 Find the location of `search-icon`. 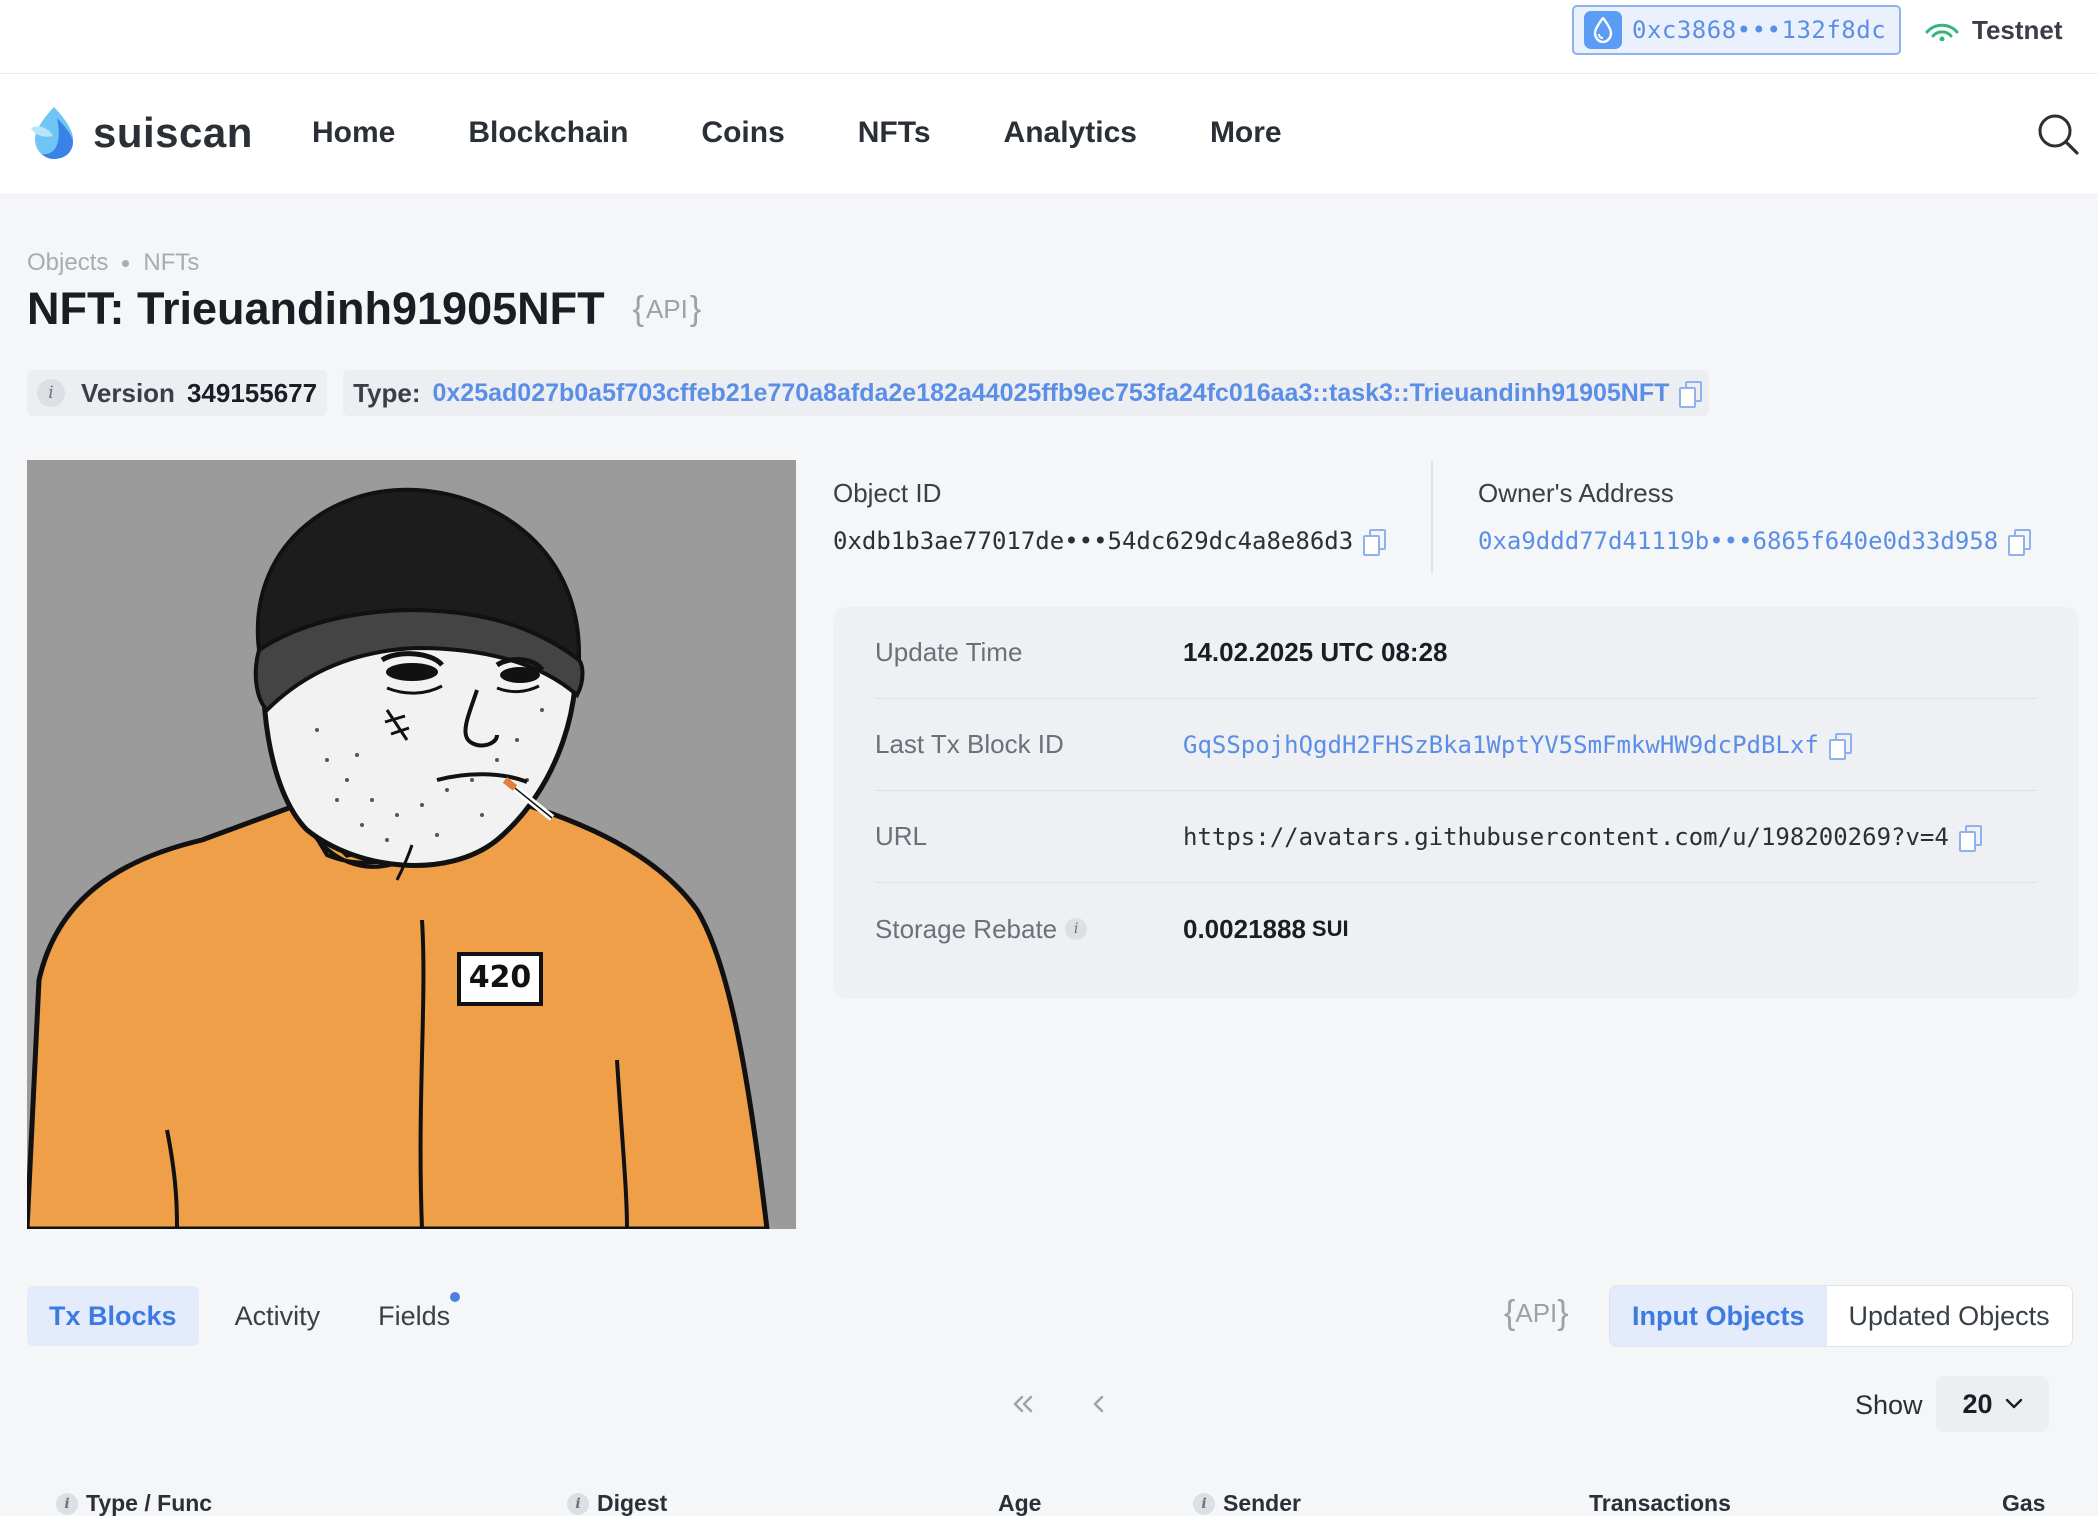

search-icon is located at coordinates (2058, 134).